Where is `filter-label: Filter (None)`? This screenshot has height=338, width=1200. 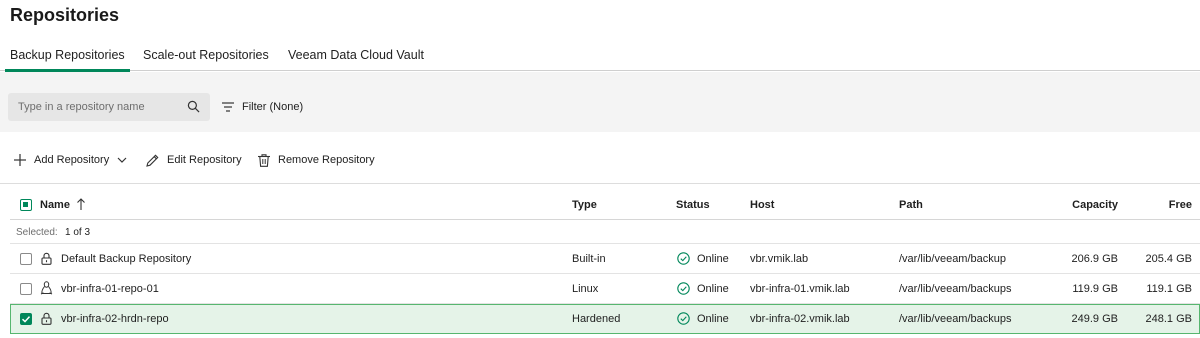 filter-label: Filter (None) is located at coordinates (273, 107).